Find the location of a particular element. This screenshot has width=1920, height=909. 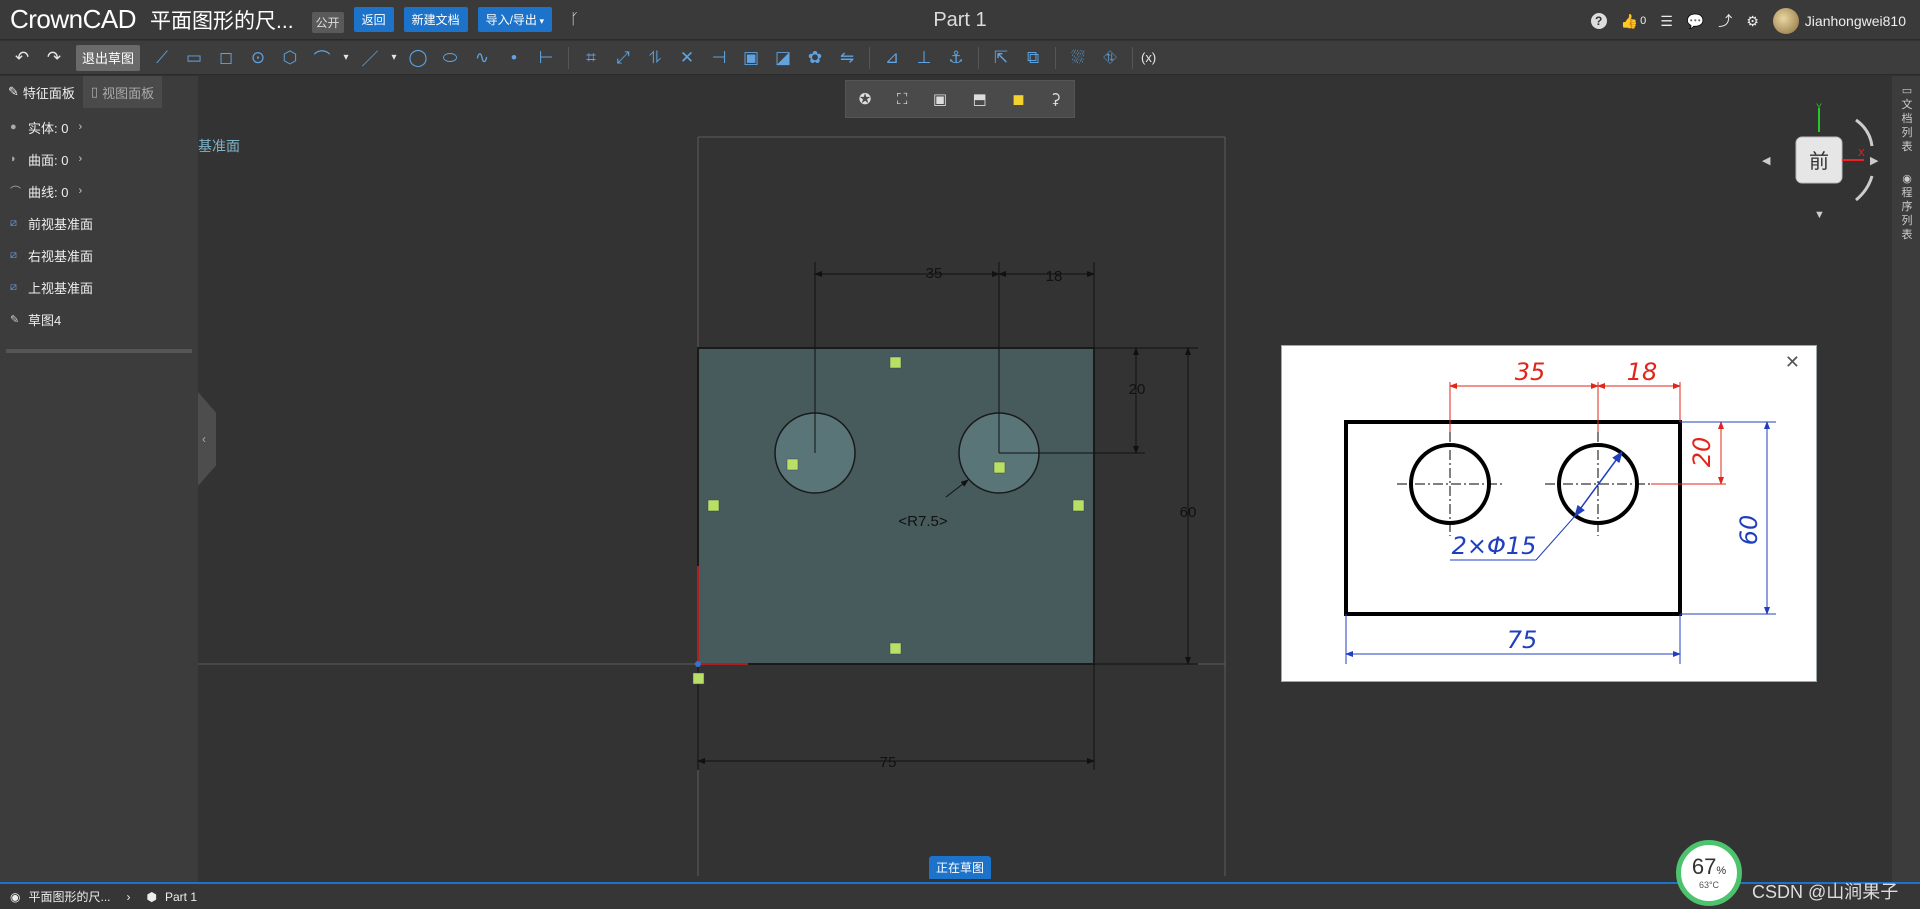

tab-feature-panel: ✎ 特征面板 is located at coordinates (41, 92).